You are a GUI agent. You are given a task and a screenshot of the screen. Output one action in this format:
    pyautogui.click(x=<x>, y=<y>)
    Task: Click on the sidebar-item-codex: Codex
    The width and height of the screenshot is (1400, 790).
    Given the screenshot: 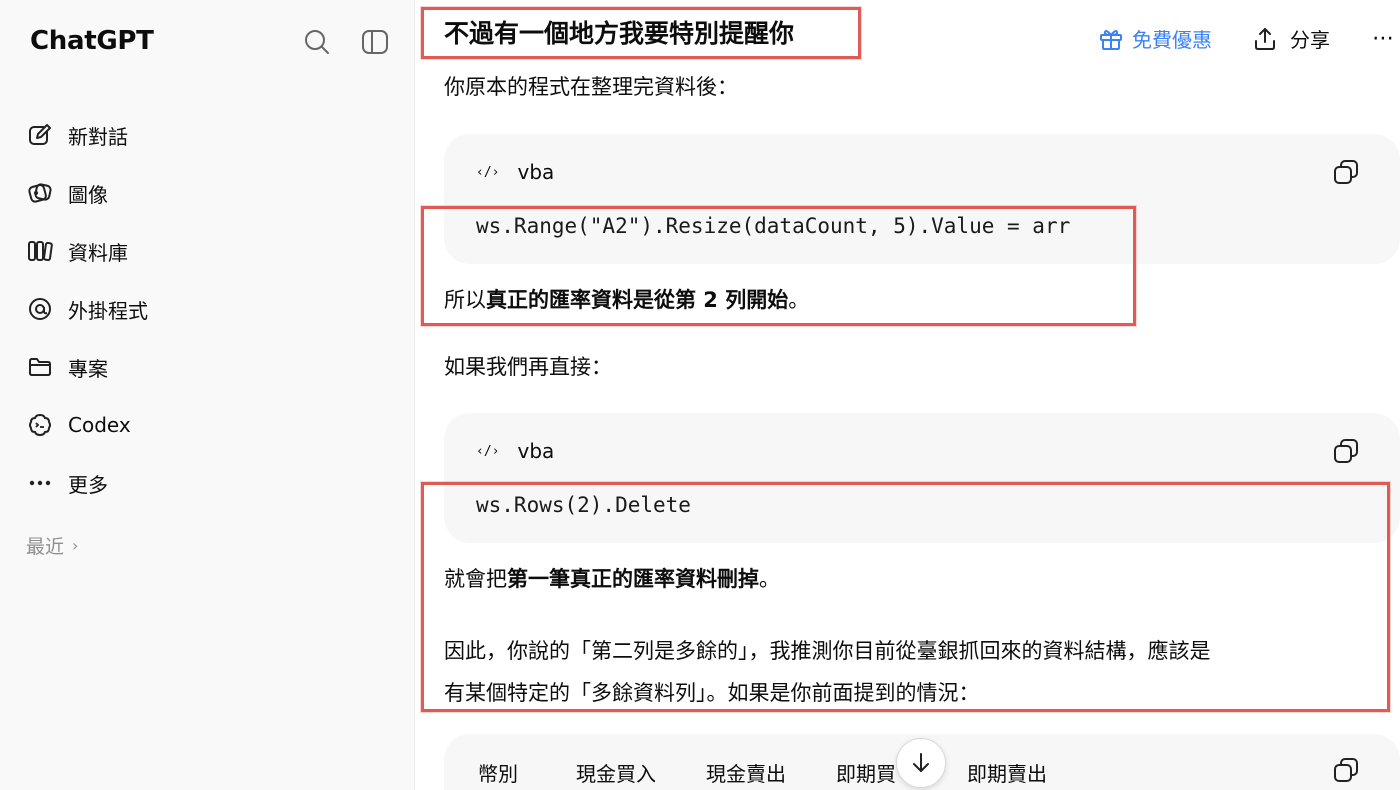 What is the action you would take?
    pyautogui.click(x=211, y=425)
    